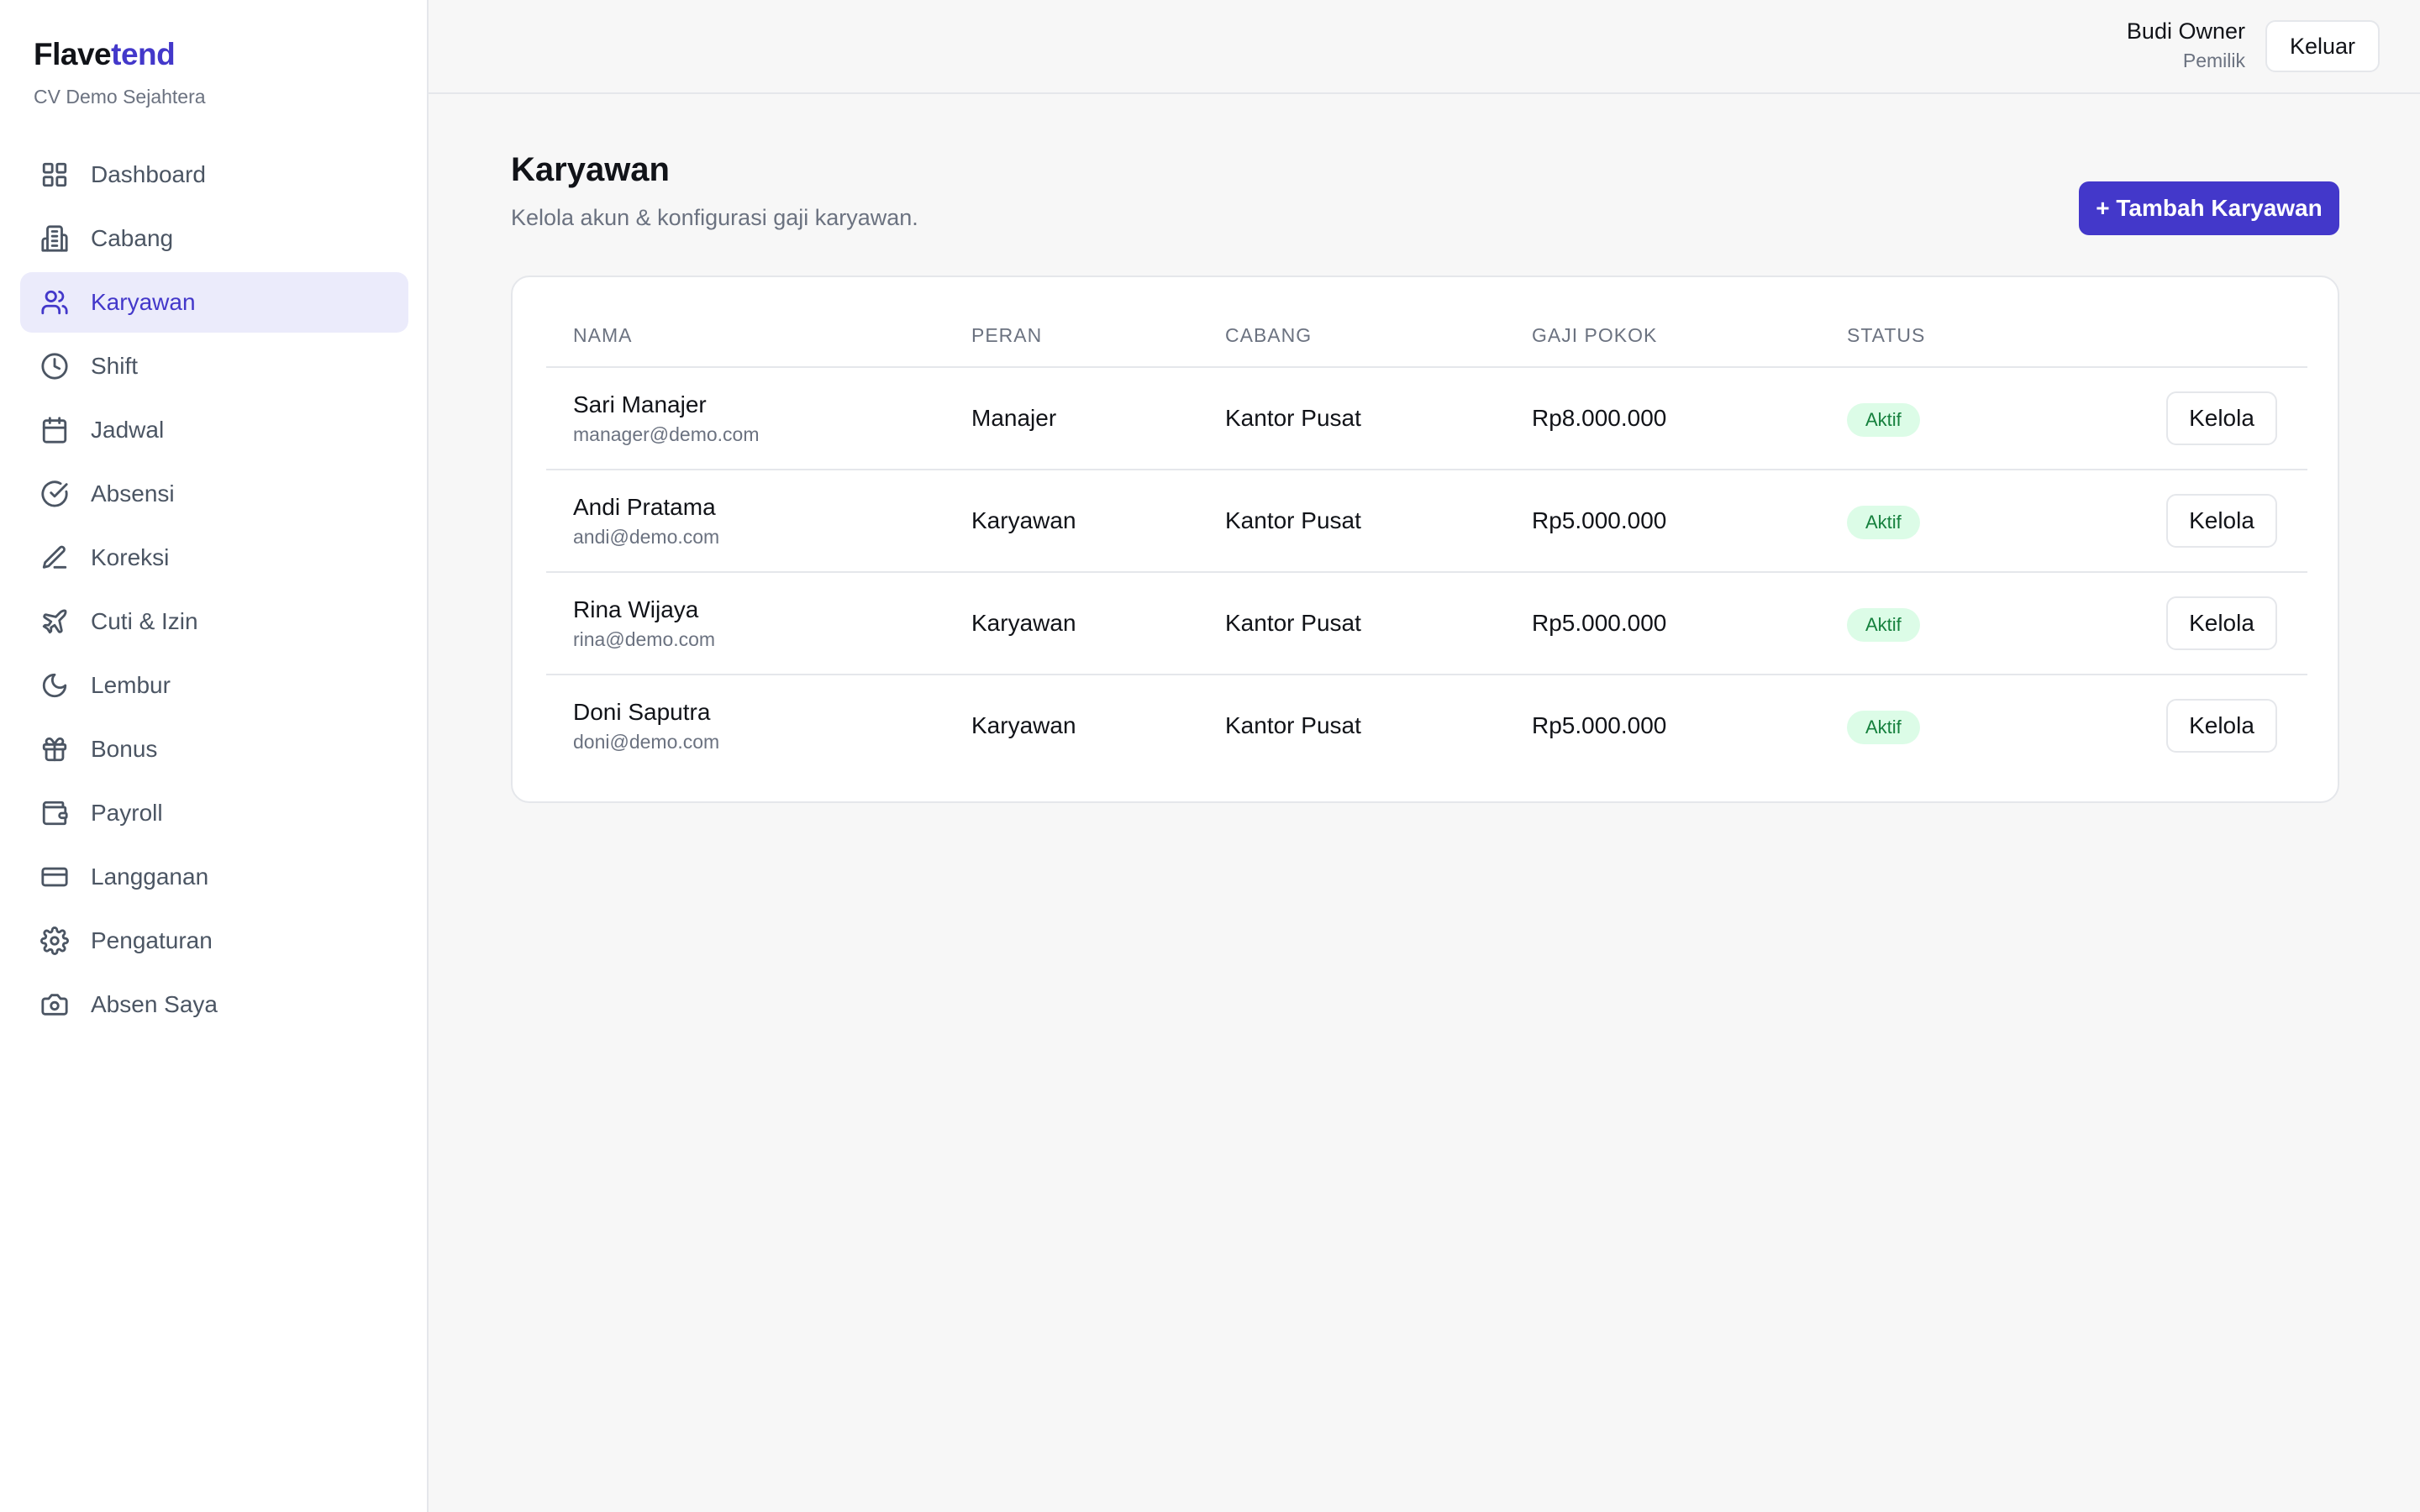  What do you see at coordinates (120, 97) in the screenshot?
I see `company-name: CV Demo Sejahtera` at bounding box center [120, 97].